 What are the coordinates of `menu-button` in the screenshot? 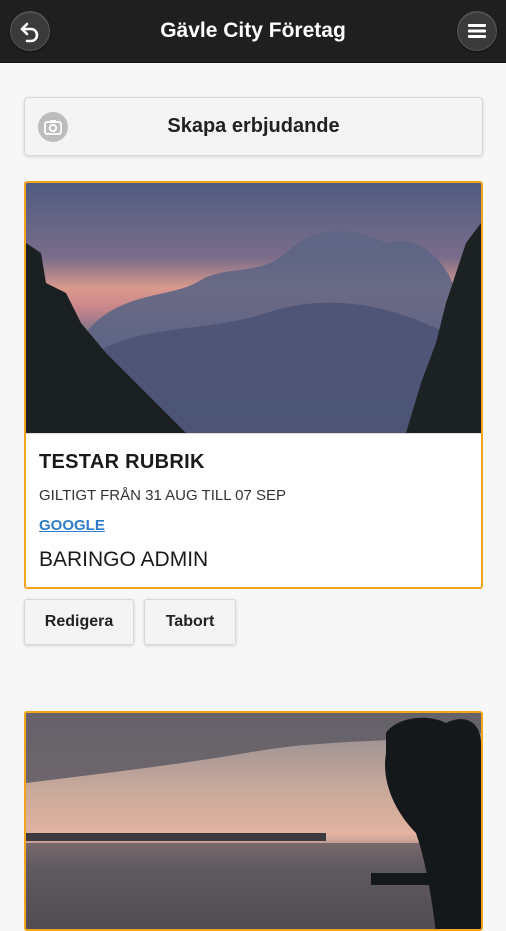 It's located at (477, 31).